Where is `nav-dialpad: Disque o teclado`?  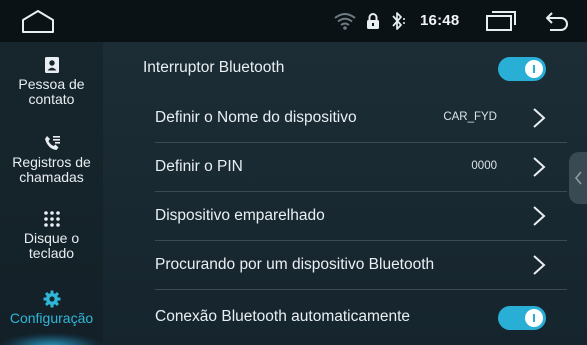 nav-dialpad: Disque o teclado is located at coordinates (51, 235).